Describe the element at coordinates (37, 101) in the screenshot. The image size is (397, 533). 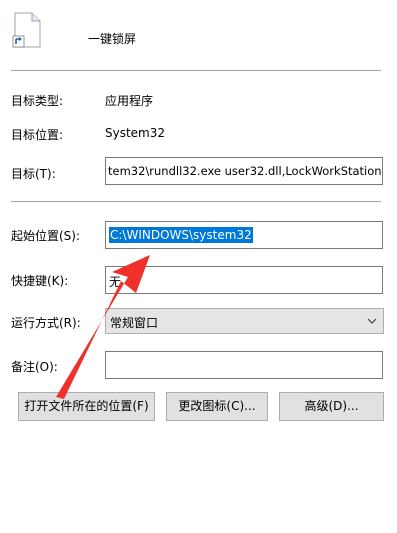
I see `target-type-label: 目标类型:` at that location.